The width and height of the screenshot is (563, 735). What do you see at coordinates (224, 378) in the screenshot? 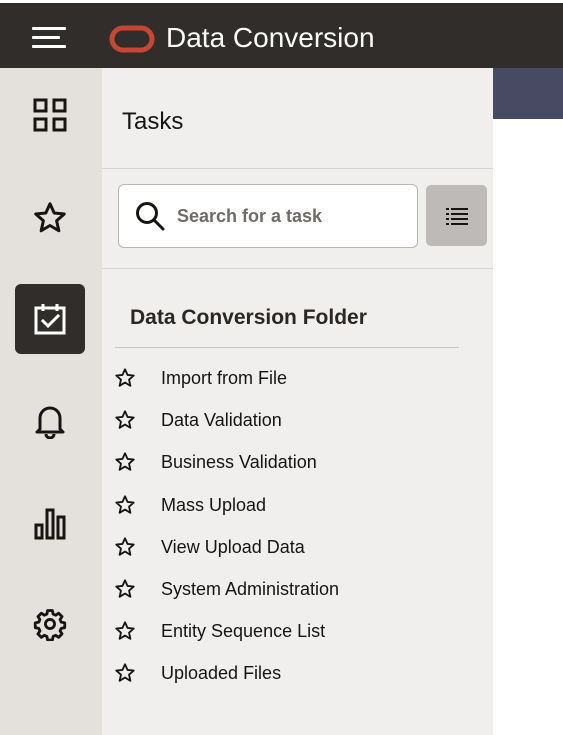
I see `task-label: Import from File` at bounding box center [224, 378].